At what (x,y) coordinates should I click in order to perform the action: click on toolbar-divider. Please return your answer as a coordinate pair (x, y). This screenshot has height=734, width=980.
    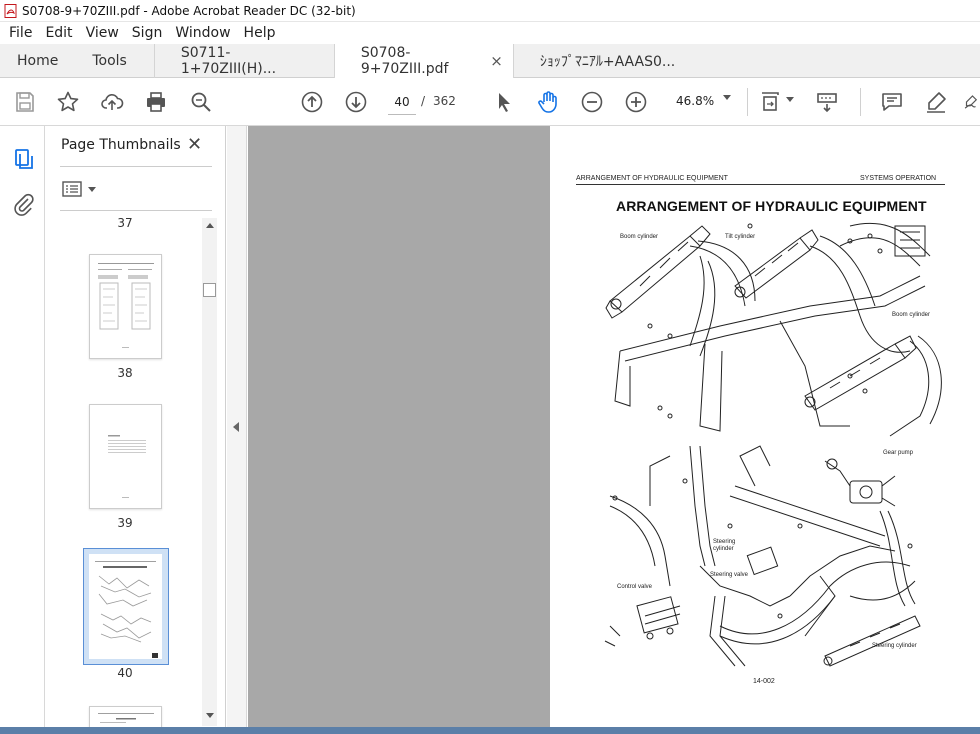
    Looking at the image, I should click on (747, 102).